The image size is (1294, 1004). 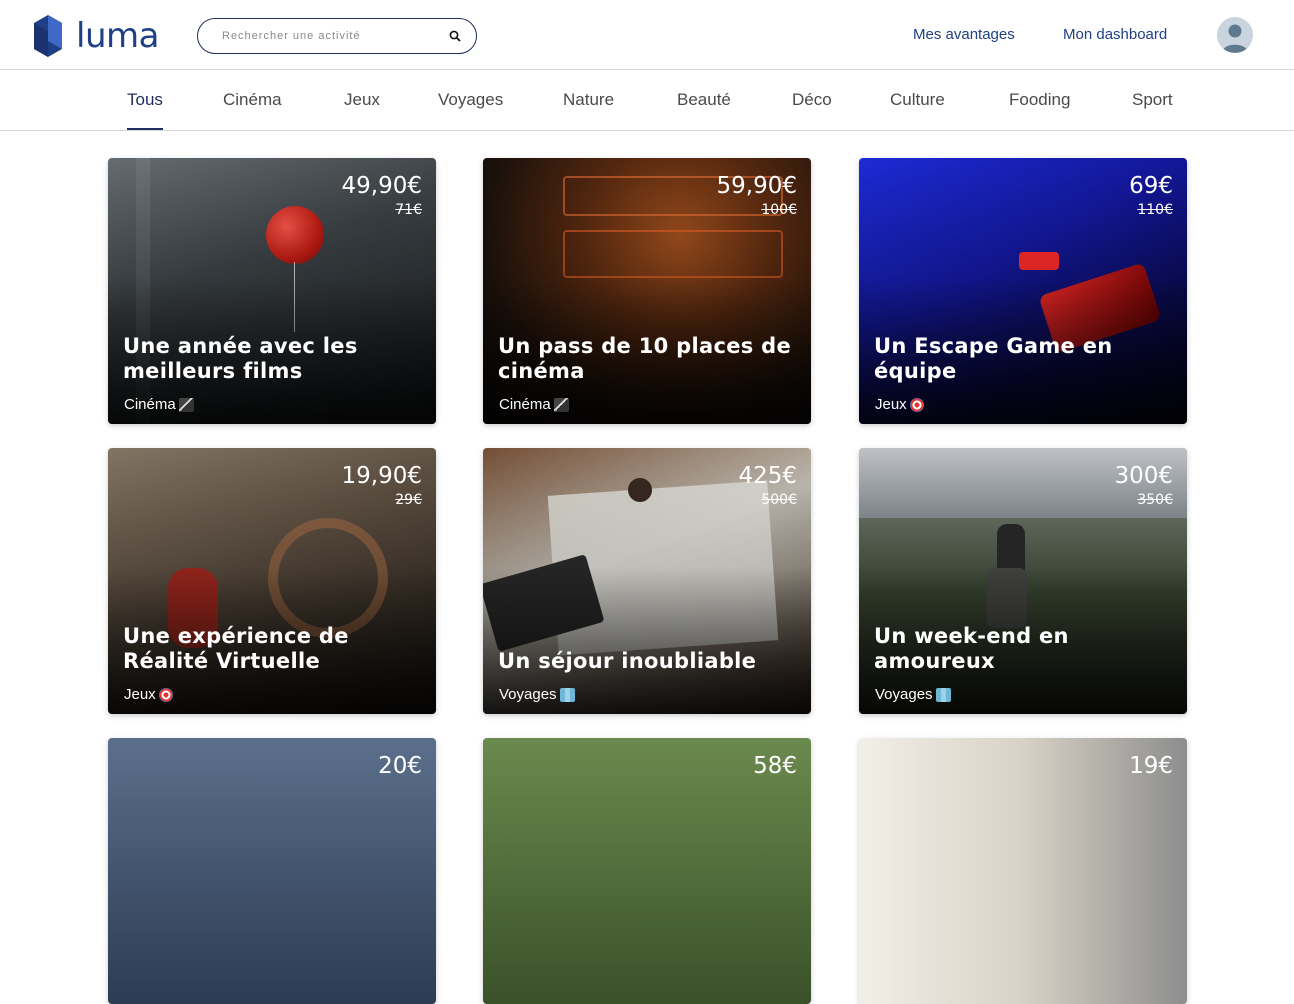 What do you see at coordinates (145, 110) in the screenshot?
I see `tab-tous: Tous` at bounding box center [145, 110].